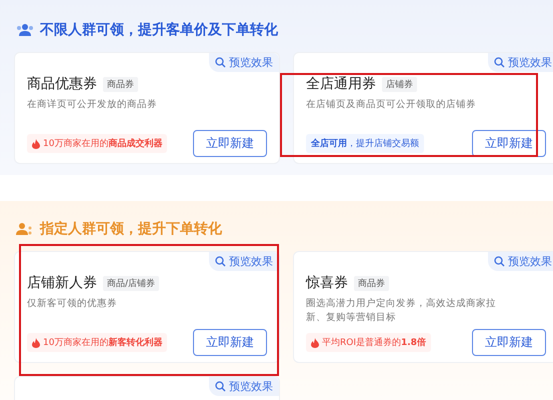 This screenshot has width=553, height=400. What do you see at coordinates (92, 105) in the screenshot?
I see `coupon-description: 在商详页可公开发放的商品券` at bounding box center [92, 105].